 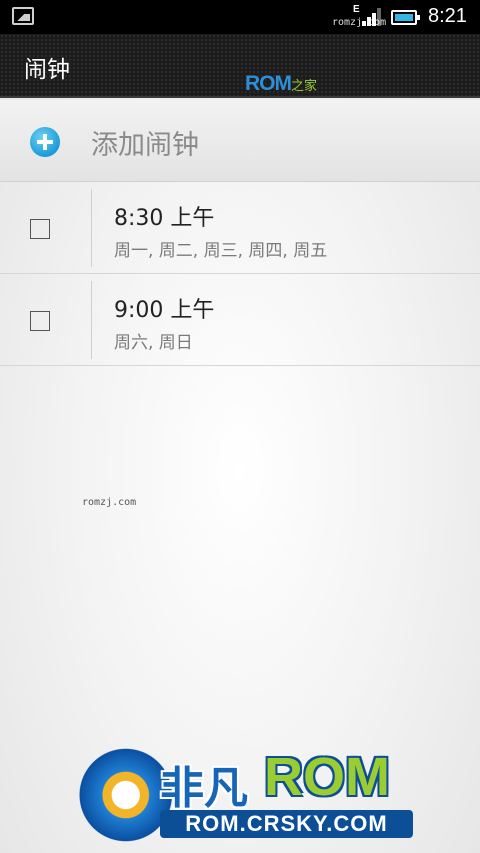 I want to click on status-bar: romzj.com E 8:21, so click(x=240, y=17).